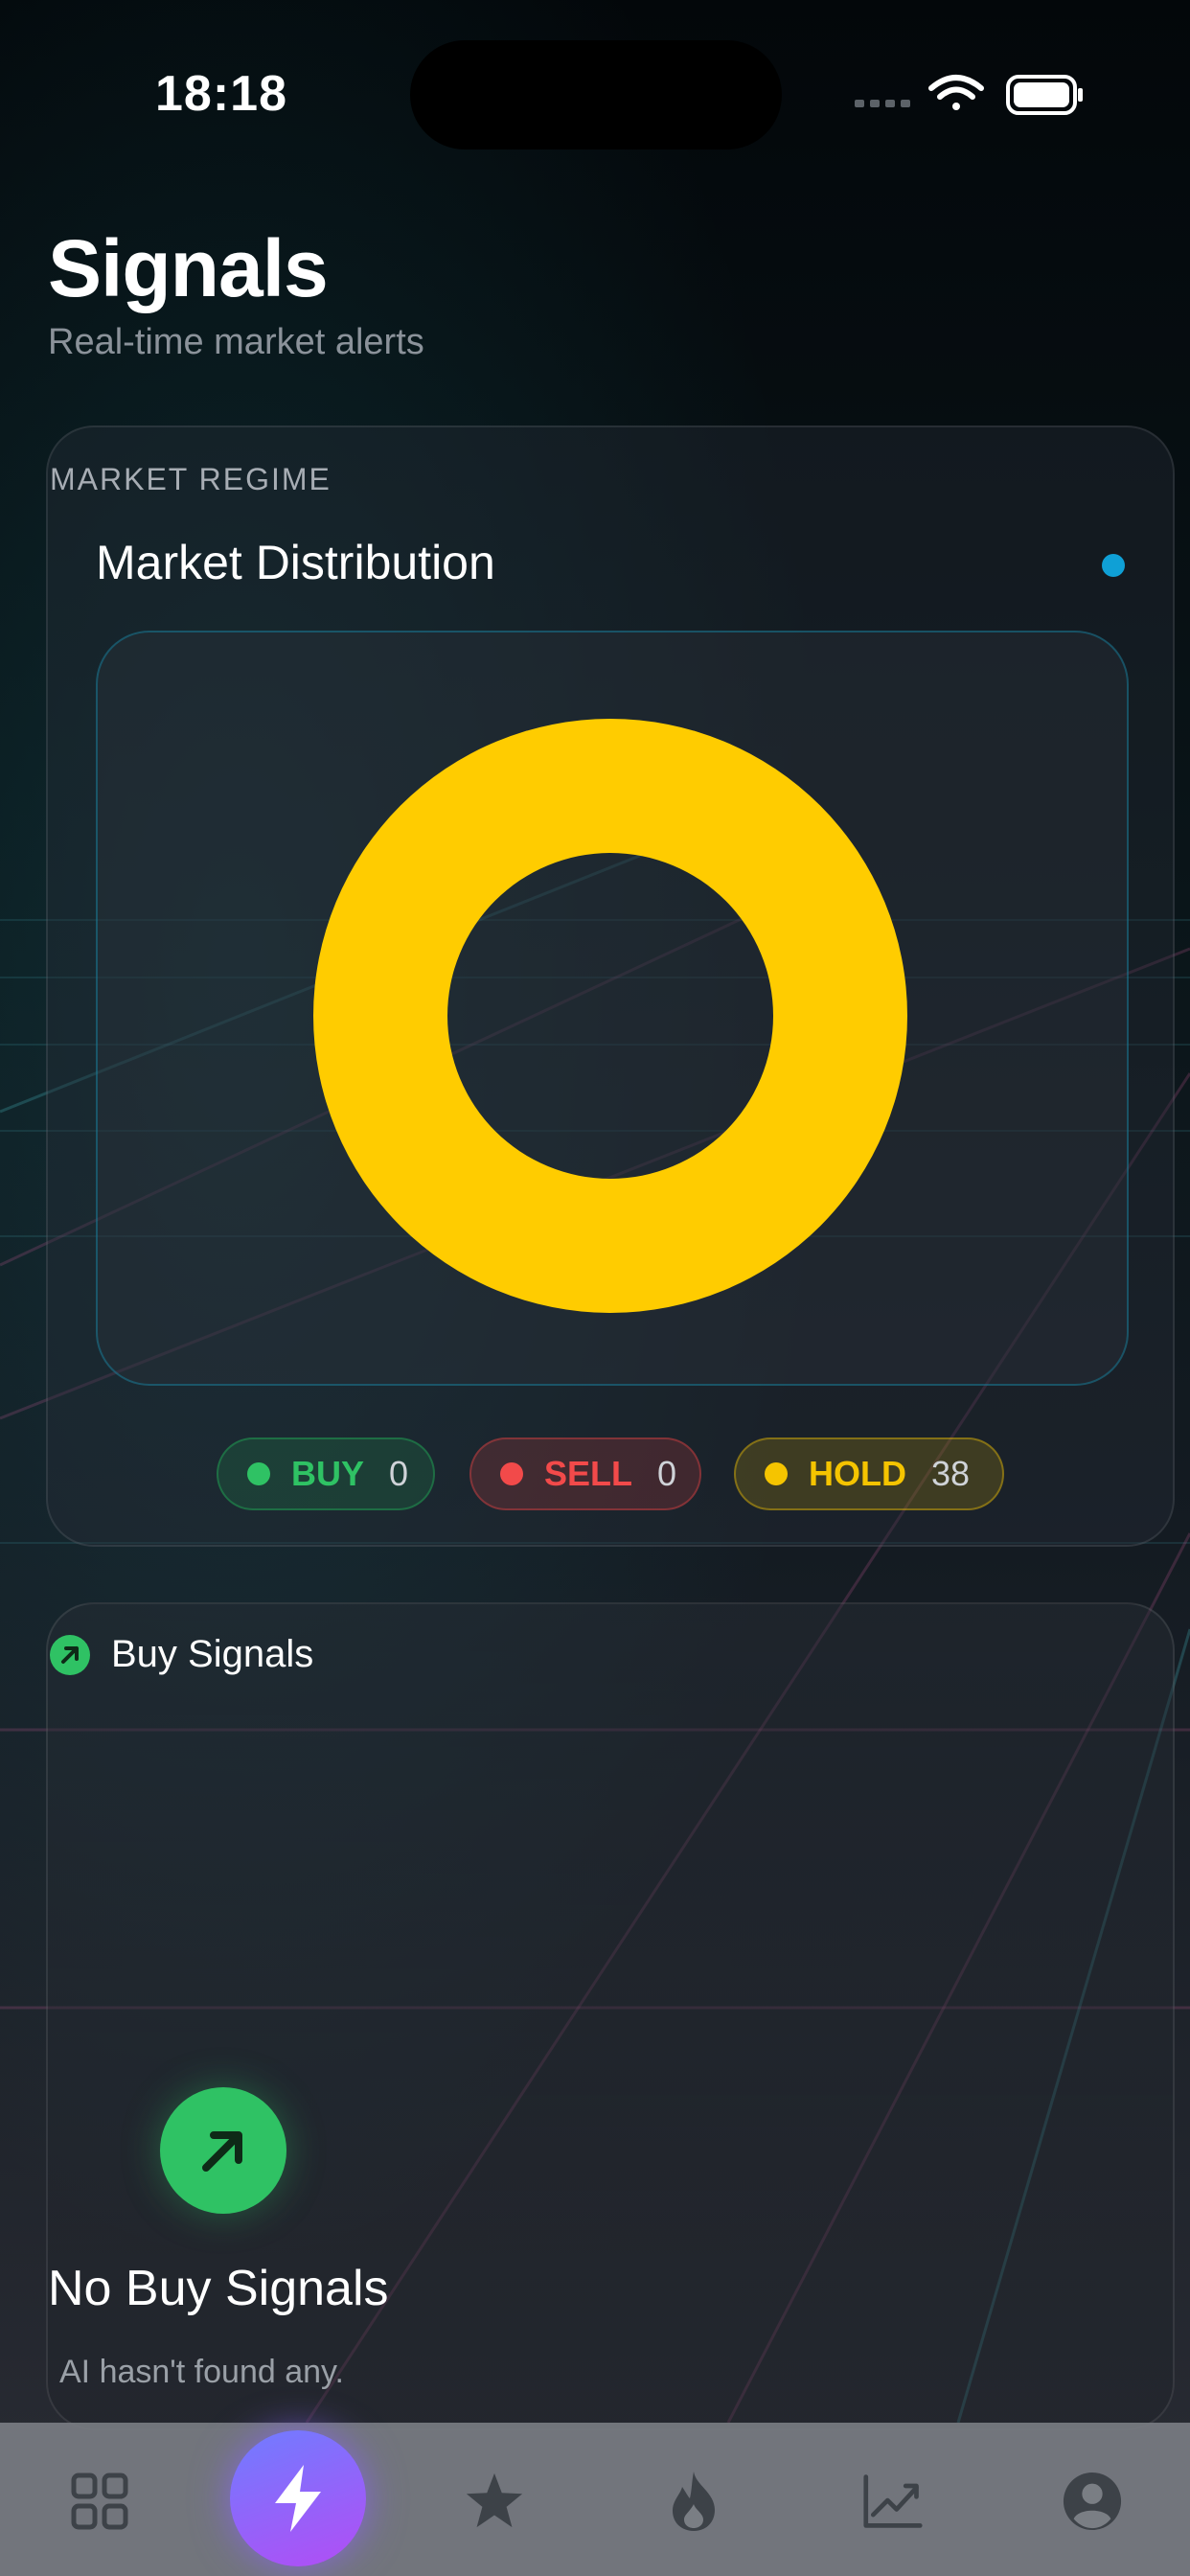  I want to click on chart-line-icon, so click(893, 2501).